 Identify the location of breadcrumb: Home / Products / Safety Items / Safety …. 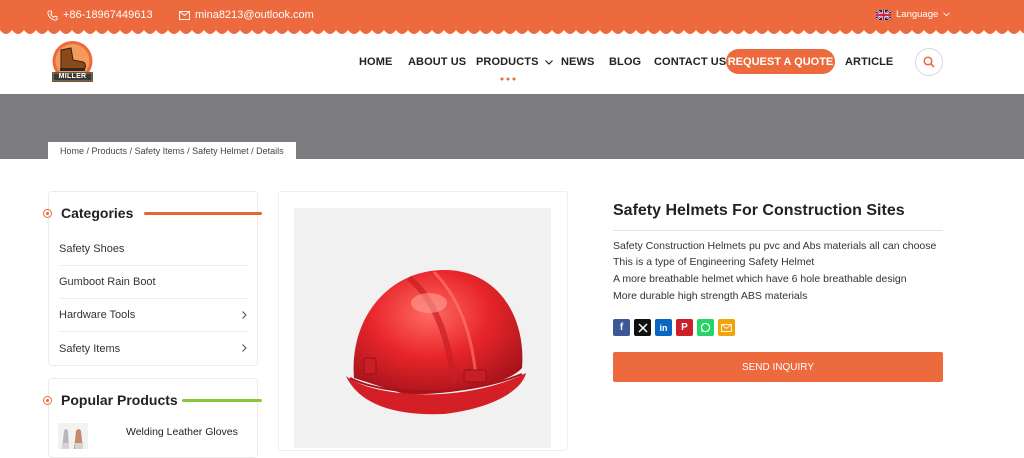
(172, 150).